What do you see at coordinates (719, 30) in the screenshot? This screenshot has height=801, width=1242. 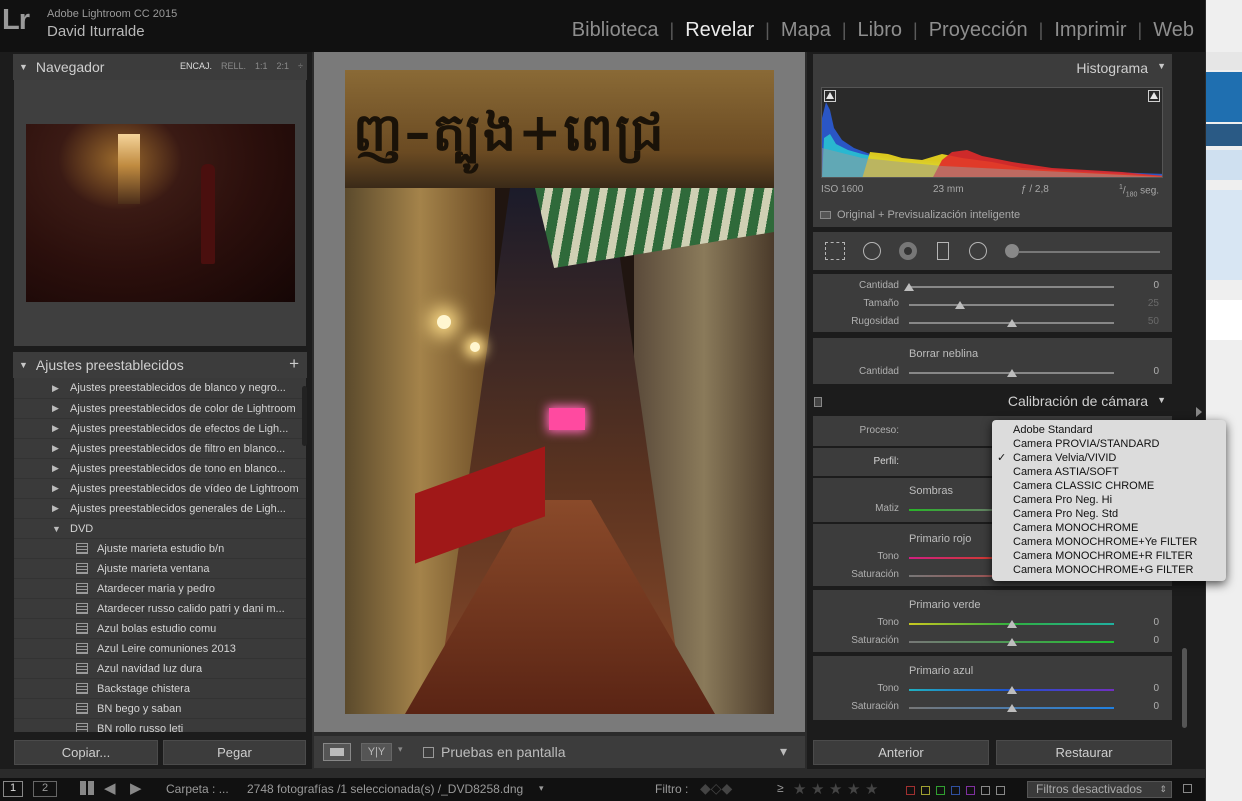 I see `module-revelar: Revelar` at bounding box center [719, 30].